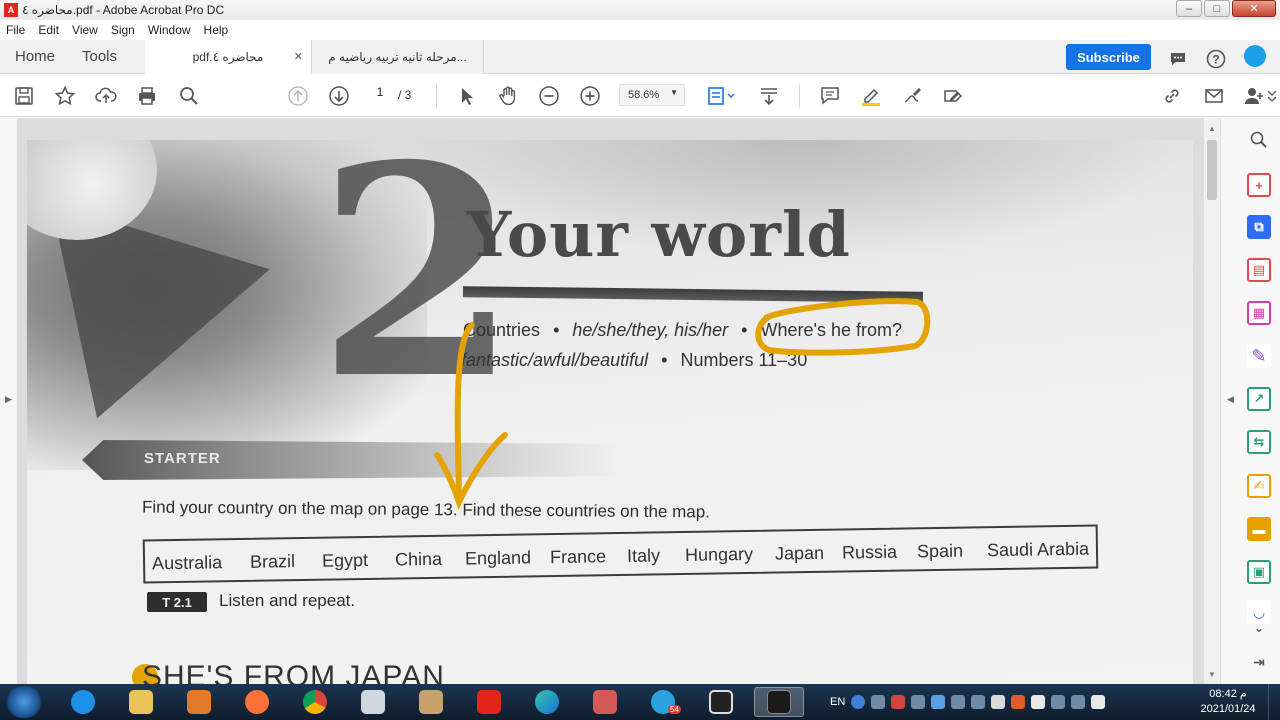 Image resolution: width=1280 pixels, height=720 pixels. I want to click on chevron-down-icon: ⌄, so click(1259, 628).